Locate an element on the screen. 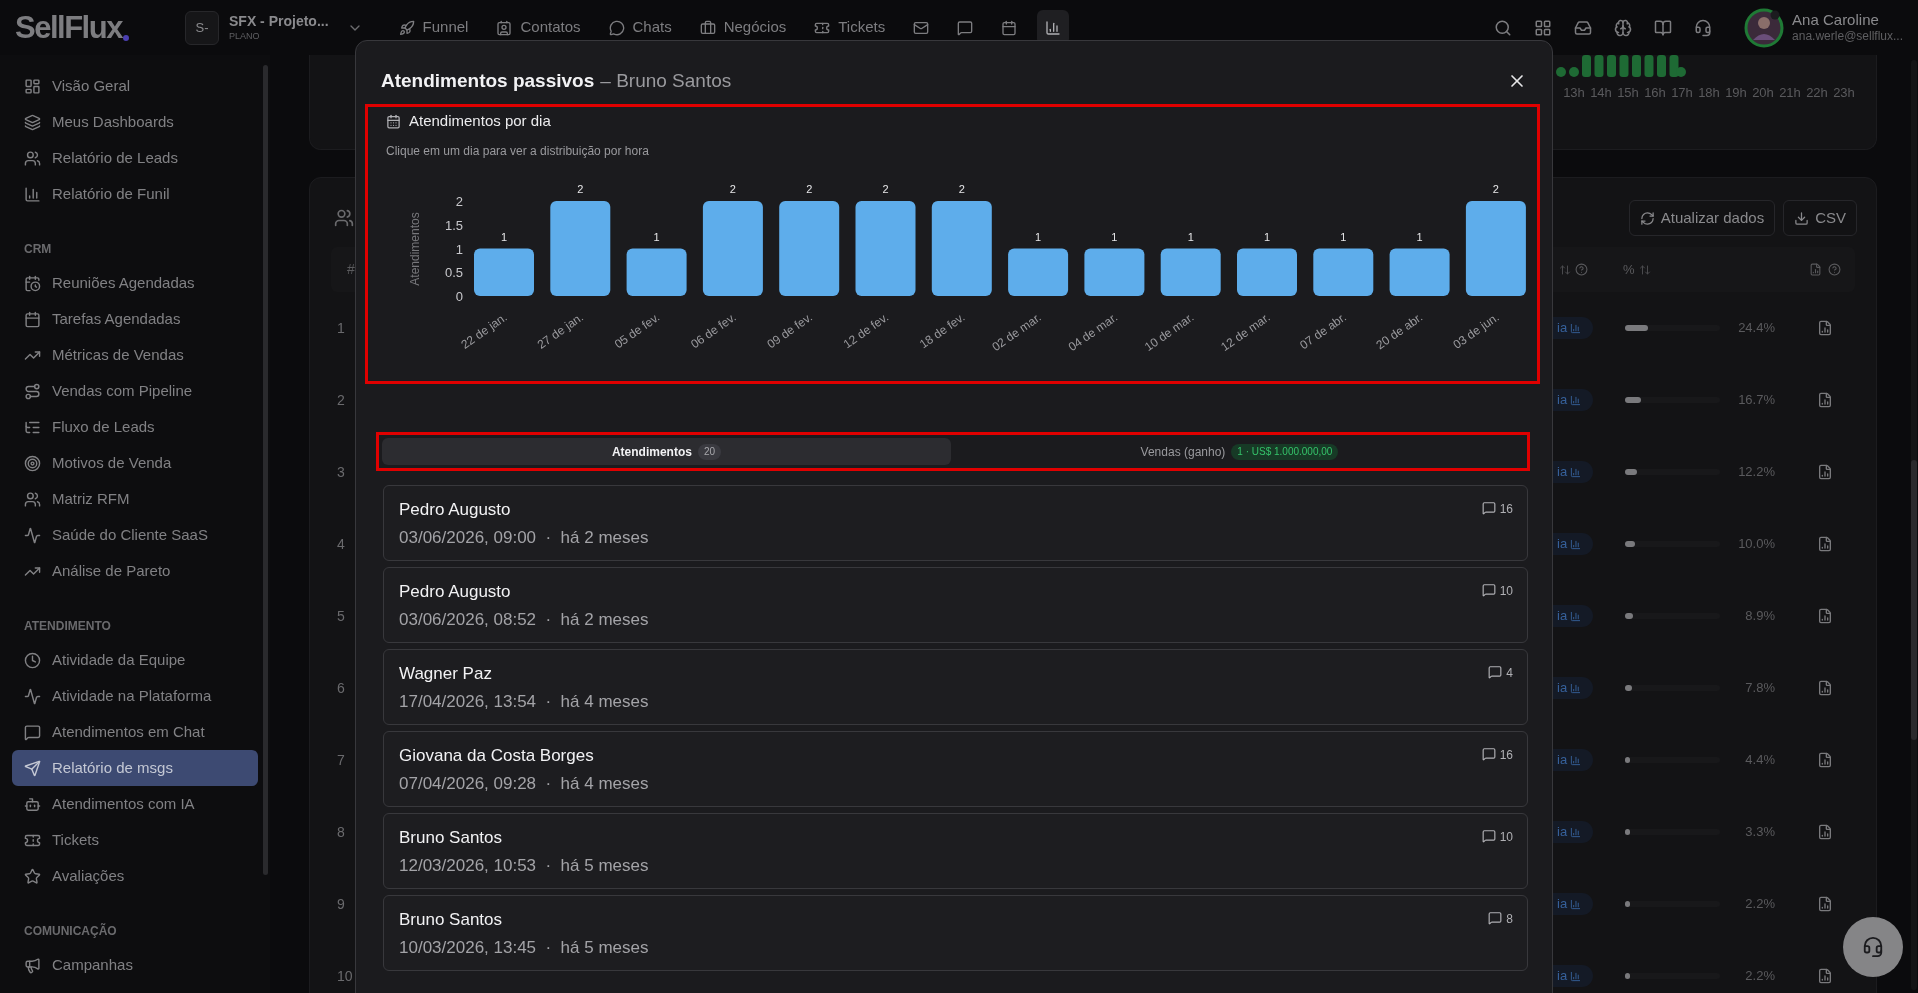  conversation-card: Bruno Santos 10/03/2026, 13:45 · há 5 meses 8 is located at coordinates (955, 933).